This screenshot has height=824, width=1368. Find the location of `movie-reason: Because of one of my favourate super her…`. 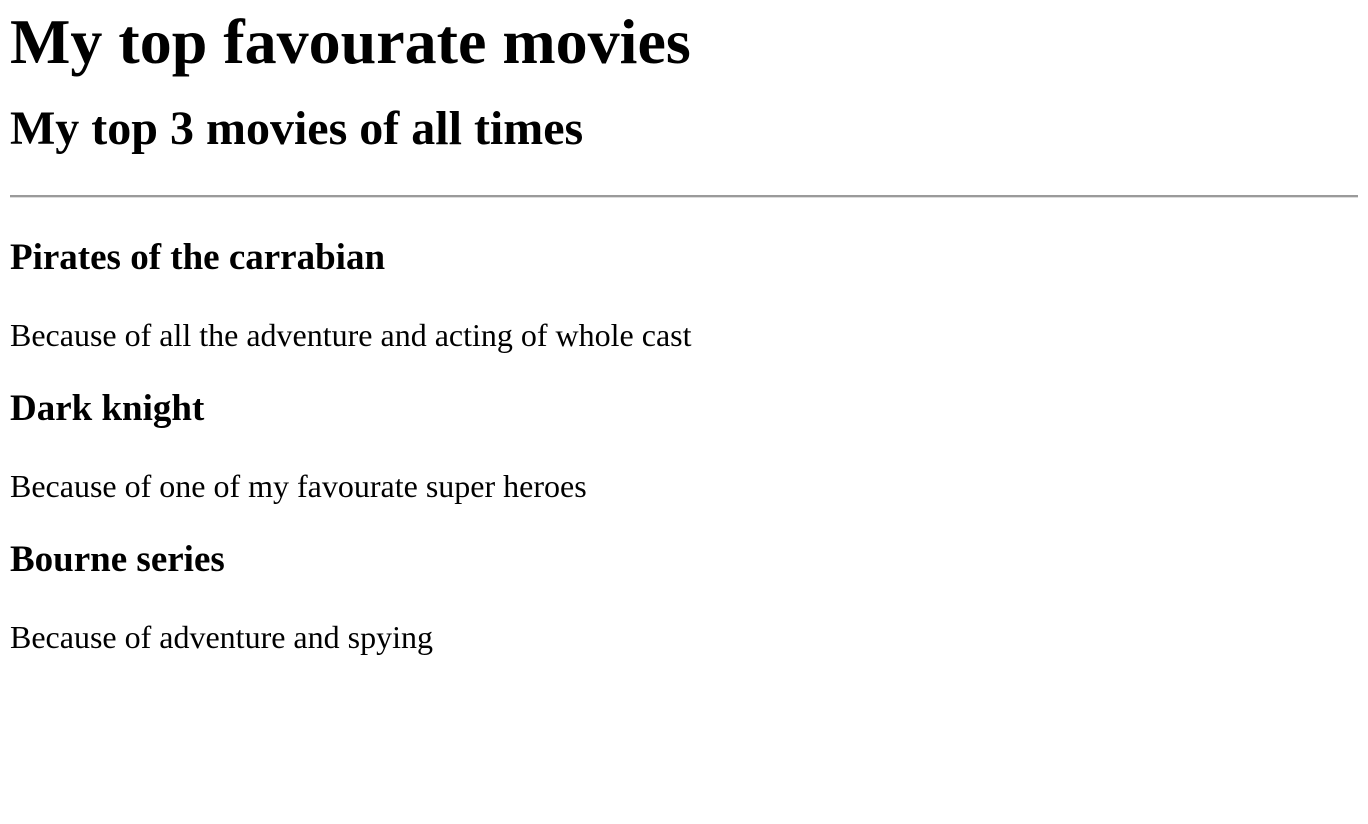

movie-reason: Because of one of my favourate super her… is located at coordinates (298, 486).